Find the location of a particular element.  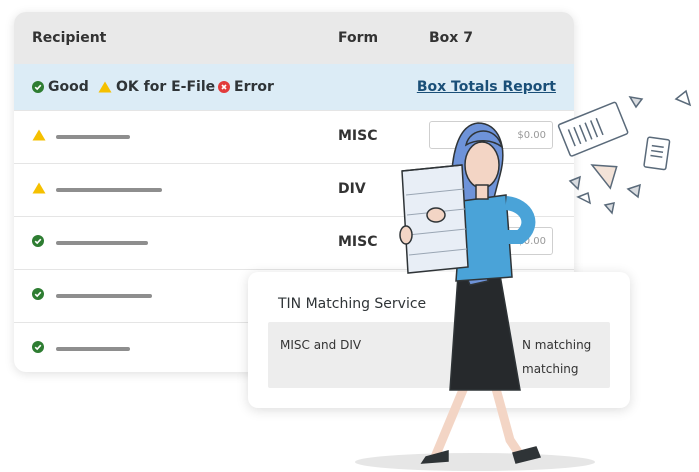

legend-good: Good is located at coordinates (60, 87).